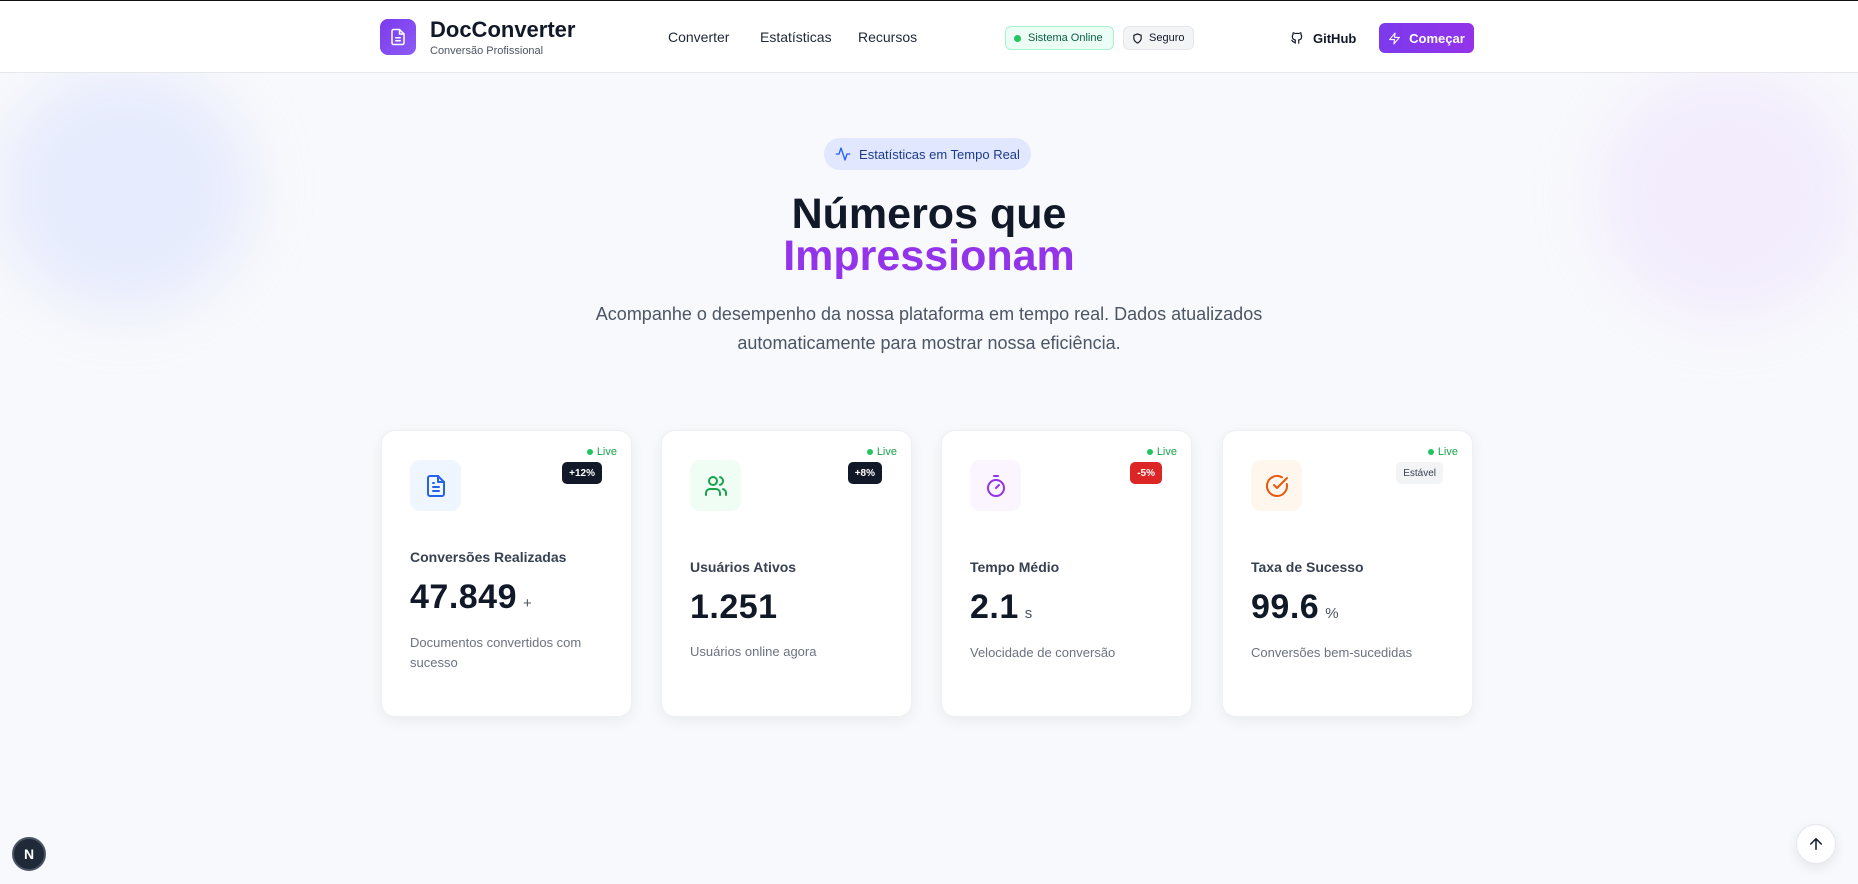 Image resolution: width=1858 pixels, height=884 pixels. What do you see at coordinates (698, 37) in the screenshot?
I see `nav-converter: Converter` at bounding box center [698, 37].